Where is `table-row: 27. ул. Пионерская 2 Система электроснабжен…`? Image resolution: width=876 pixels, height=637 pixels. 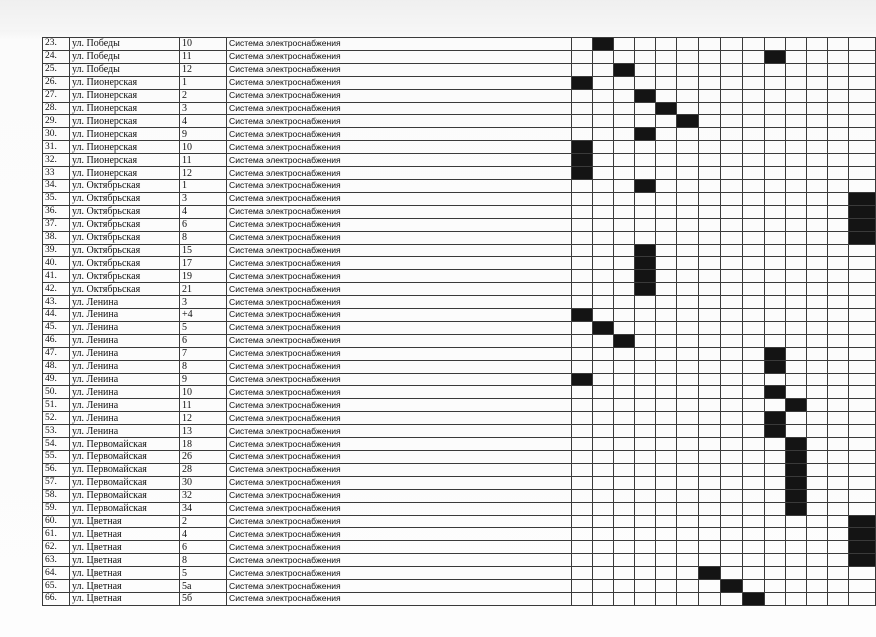
table-row: 27. ул. Пионерская 2 Система электроснабжен… is located at coordinates (459, 95).